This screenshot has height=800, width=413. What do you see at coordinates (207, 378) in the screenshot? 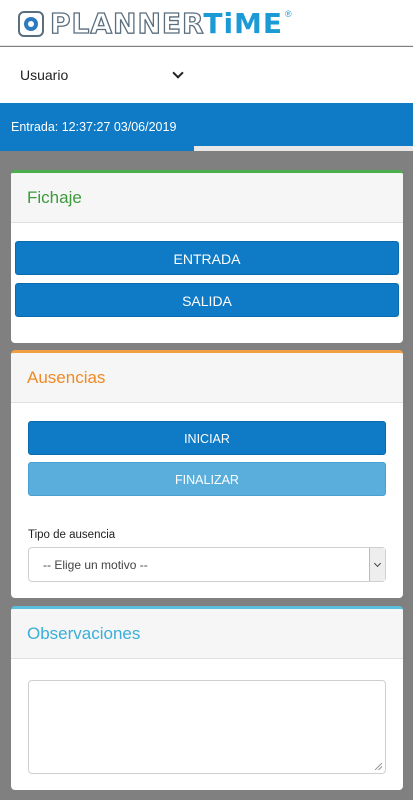
I see `ausencias-title: Ausencias` at bounding box center [207, 378].